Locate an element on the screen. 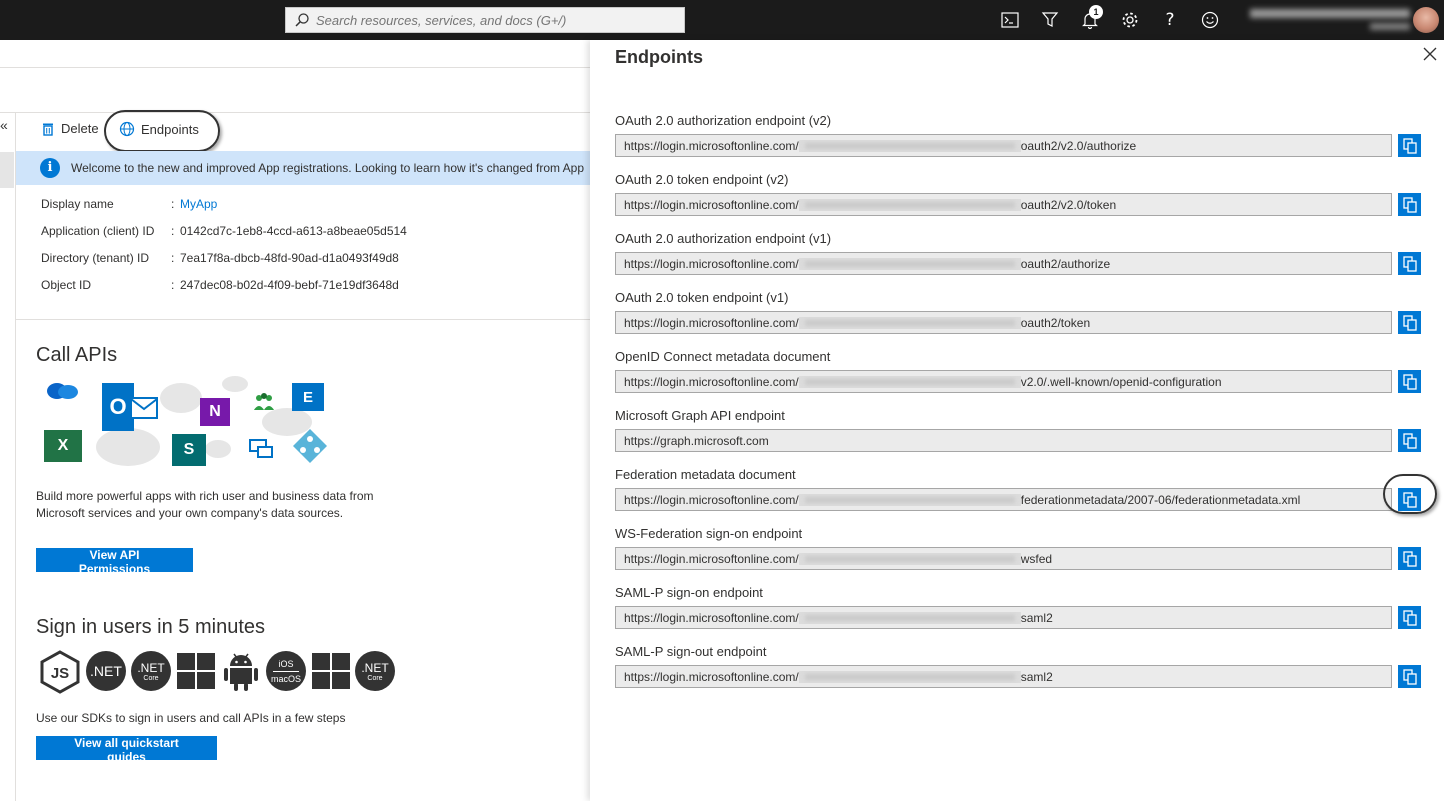 The image size is (1444, 801). account-name-redacted is located at coordinates (1330, 13).